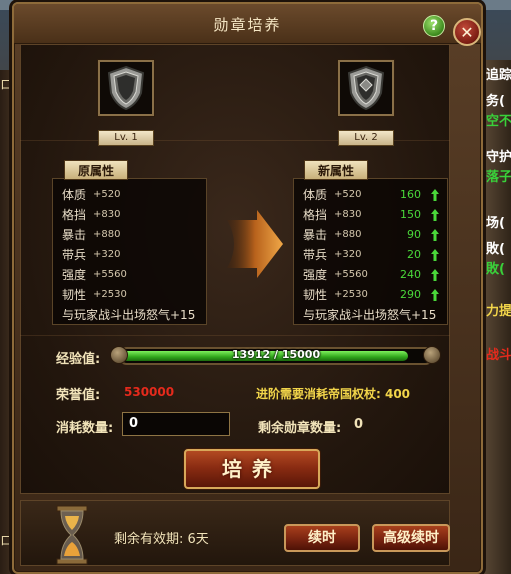  Describe the element at coordinates (410, 274) in the screenshot. I see `attribute-increase: 240` at that location.